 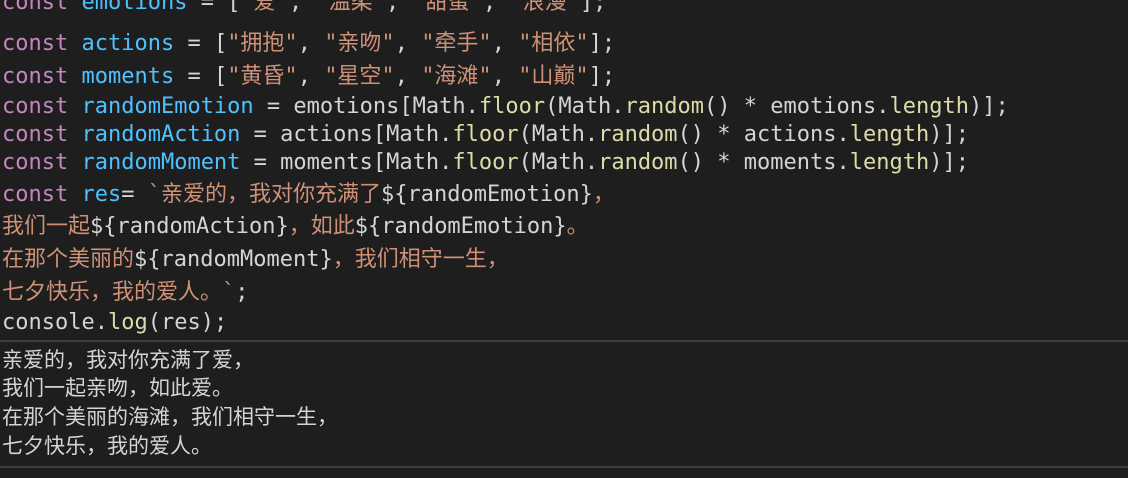 I want to click on console-output-line: 在那个美丽的海滩，我们相守一生，, so click(x=170, y=417).